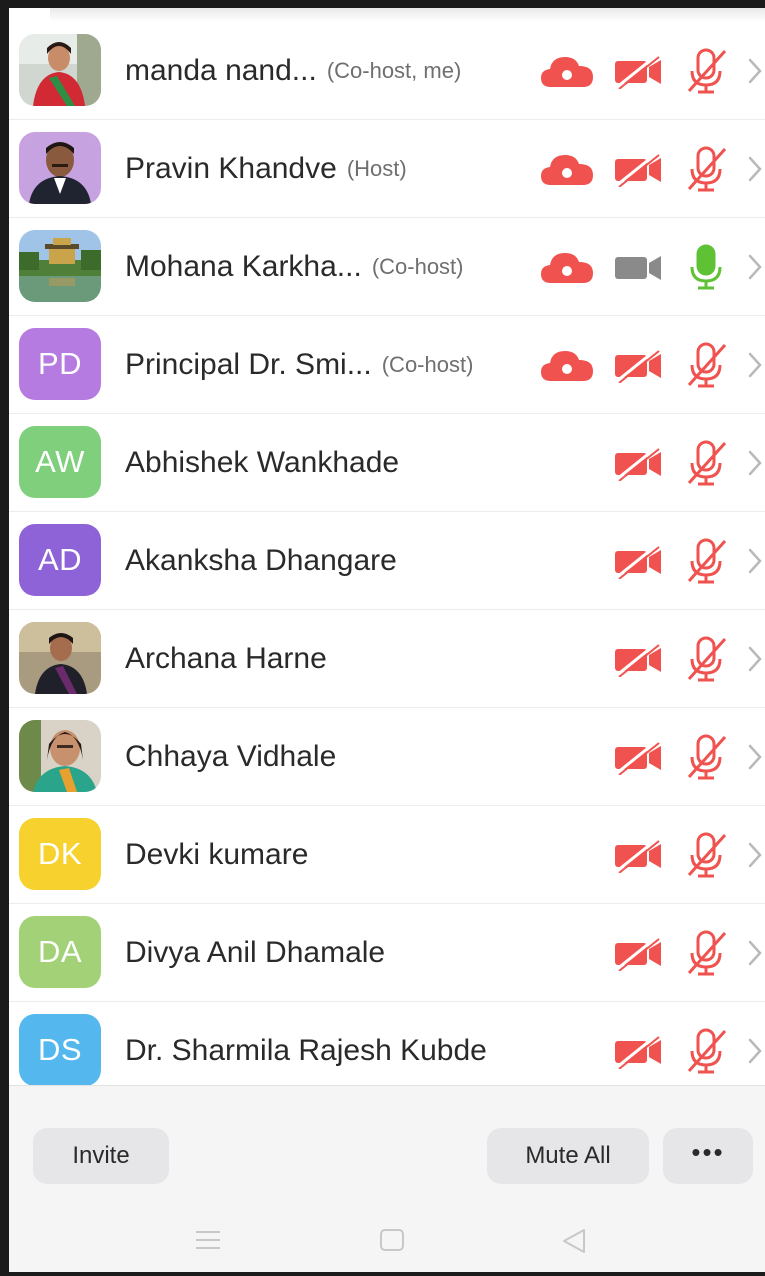  Describe the element at coordinates (387, 4) in the screenshot. I see `device-frame-top` at that location.